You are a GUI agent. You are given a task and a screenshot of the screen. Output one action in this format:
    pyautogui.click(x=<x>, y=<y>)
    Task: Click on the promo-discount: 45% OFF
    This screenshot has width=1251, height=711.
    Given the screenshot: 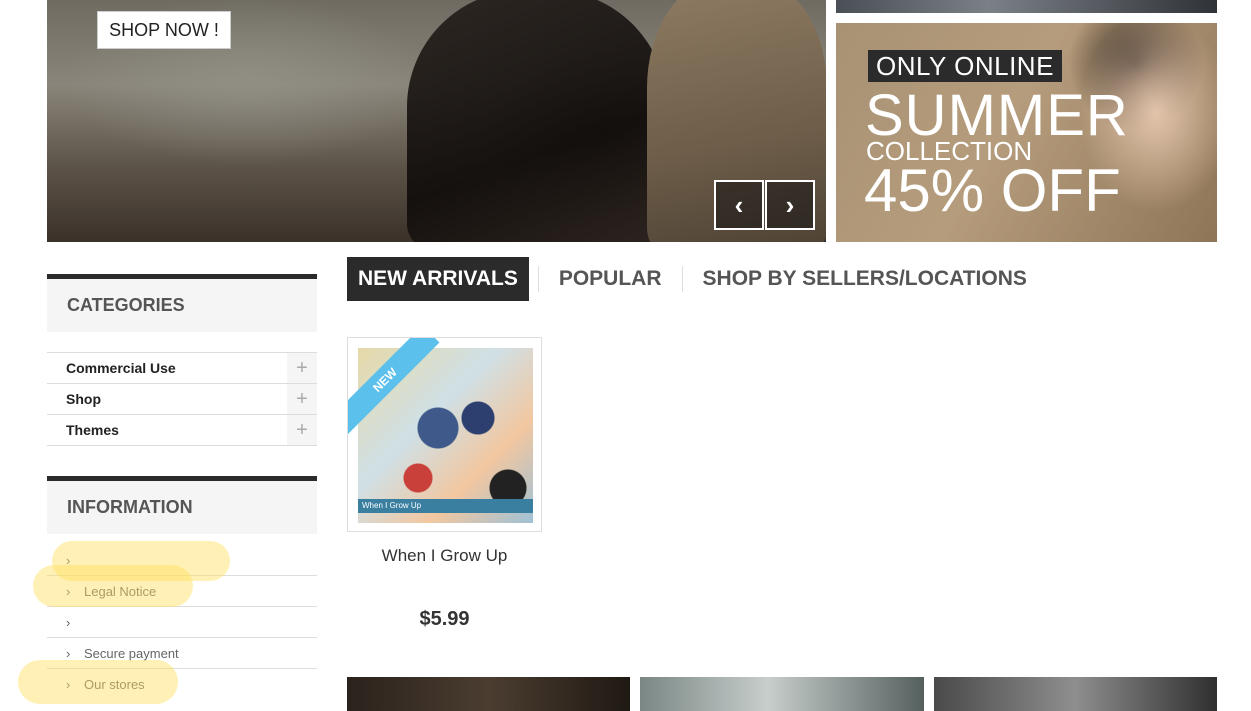 What is the action you would take?
    pyautogui.click(x=992, y=190)
    